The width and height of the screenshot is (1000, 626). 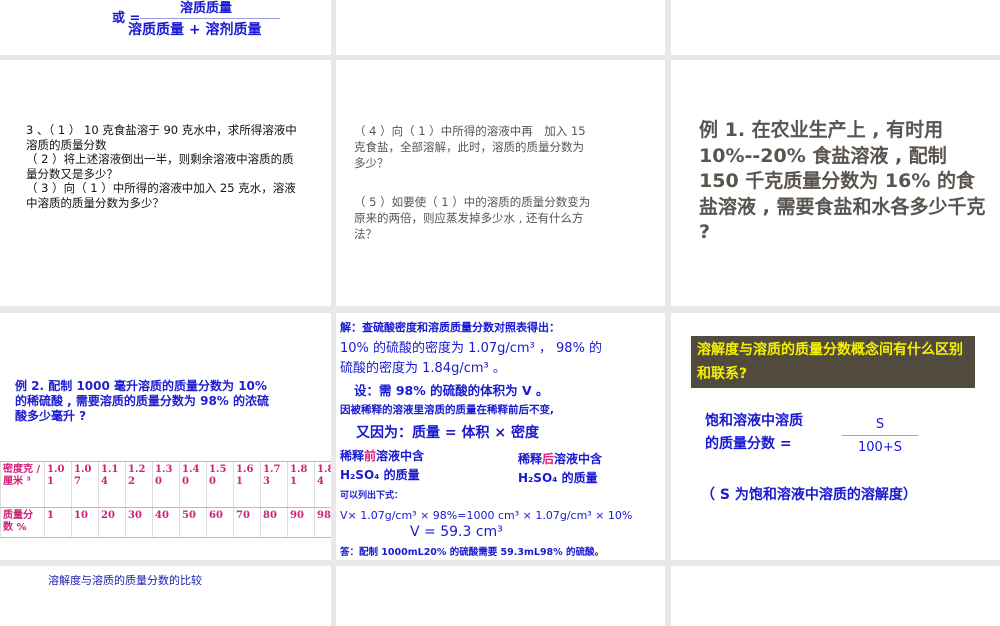 What do you see at coordinates (206, 8) in the screenshot?
I see `numerator: 溶质质量` at bounding box center [206, 8].